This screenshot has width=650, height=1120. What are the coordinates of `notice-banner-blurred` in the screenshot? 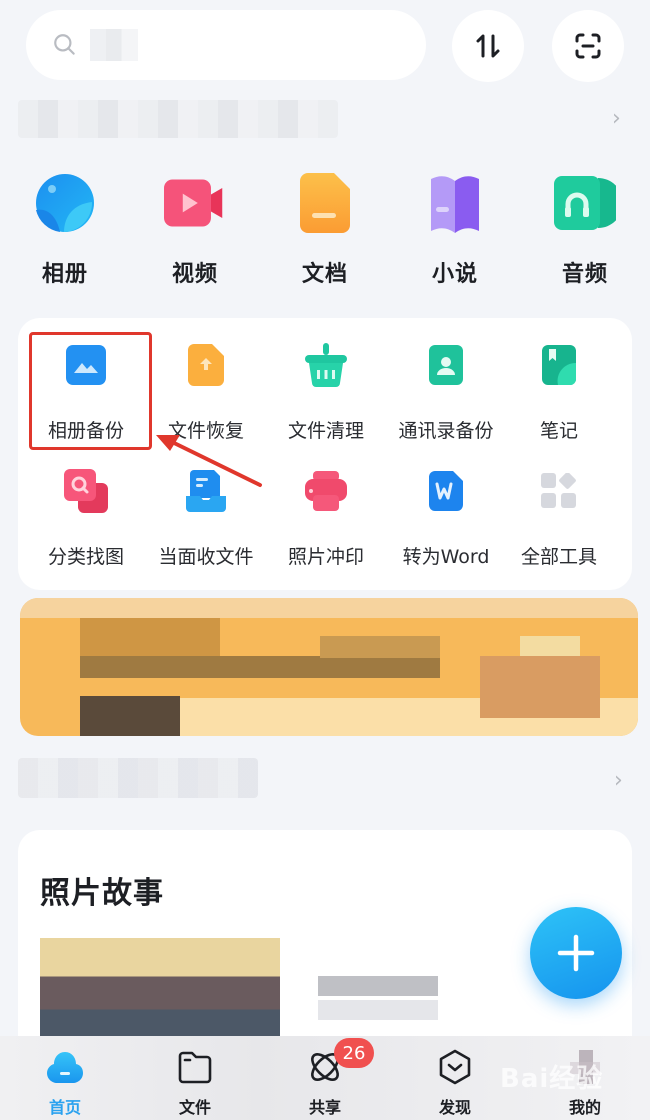 It's located at (178, 119).